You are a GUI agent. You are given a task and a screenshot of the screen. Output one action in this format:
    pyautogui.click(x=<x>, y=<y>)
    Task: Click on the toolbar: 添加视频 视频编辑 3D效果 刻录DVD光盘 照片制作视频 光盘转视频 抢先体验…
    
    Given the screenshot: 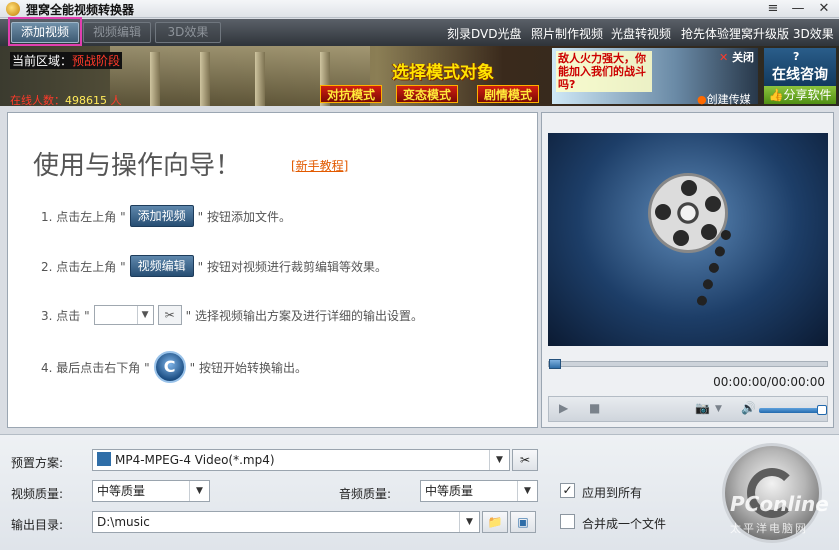 What is the action you would take?
    pyautogui.click(x=419, y=32)
    